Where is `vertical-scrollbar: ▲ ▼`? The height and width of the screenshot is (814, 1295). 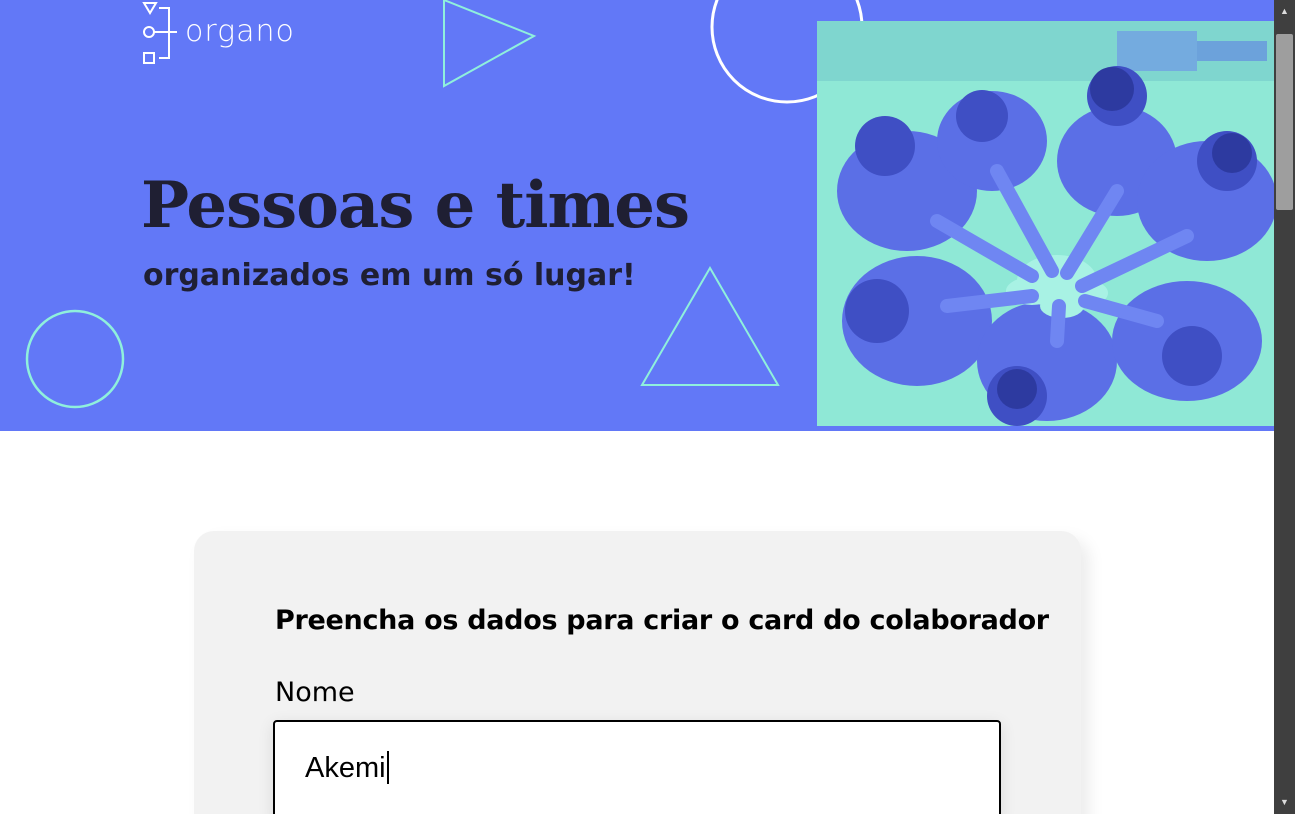 vertical-scrollbar: ▲ ▼ is located at coordinates (1284, 407).